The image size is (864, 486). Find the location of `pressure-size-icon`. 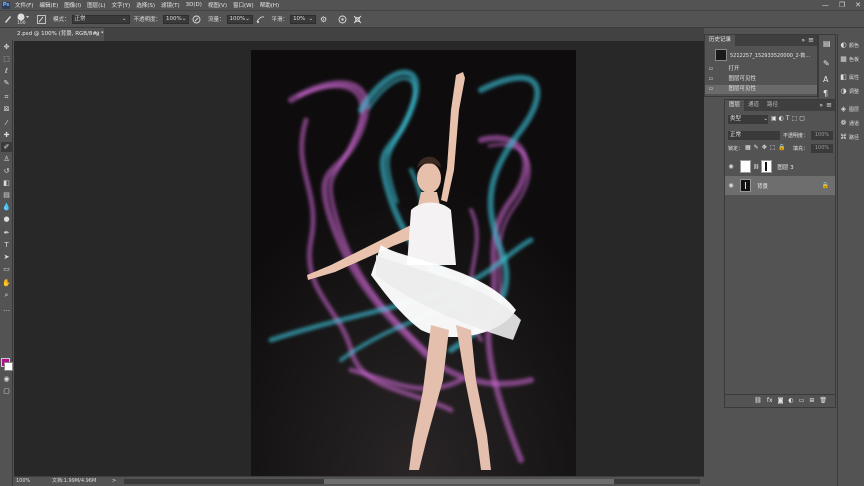

pressure-size-icon is located at coordinates (342, 19).